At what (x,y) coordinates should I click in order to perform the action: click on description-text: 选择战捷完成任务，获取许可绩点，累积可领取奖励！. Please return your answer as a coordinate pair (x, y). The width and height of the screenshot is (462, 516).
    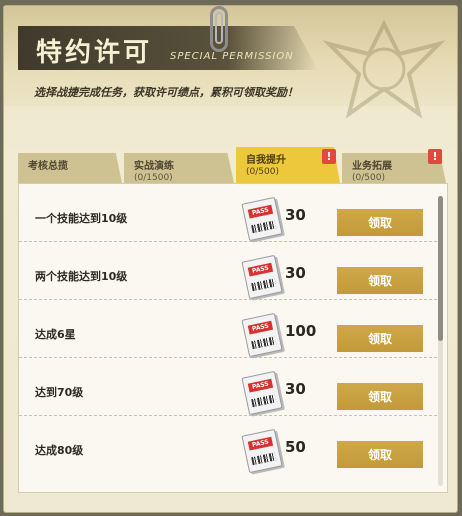
    Looking at the image, I should click on (166, 92).